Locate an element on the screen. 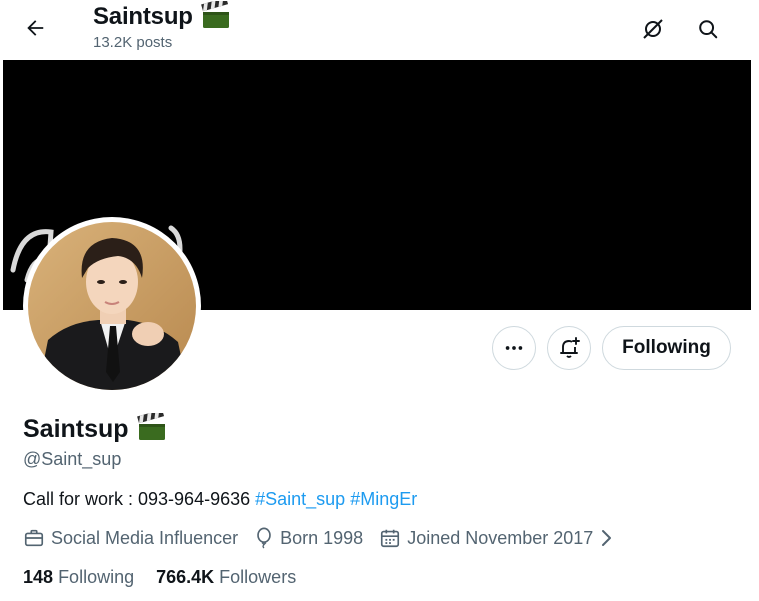 The height and width of the screenshot is (601, 759). follow-stats: 148 Following 766.4K Followers is located at coordinates (170, 577).